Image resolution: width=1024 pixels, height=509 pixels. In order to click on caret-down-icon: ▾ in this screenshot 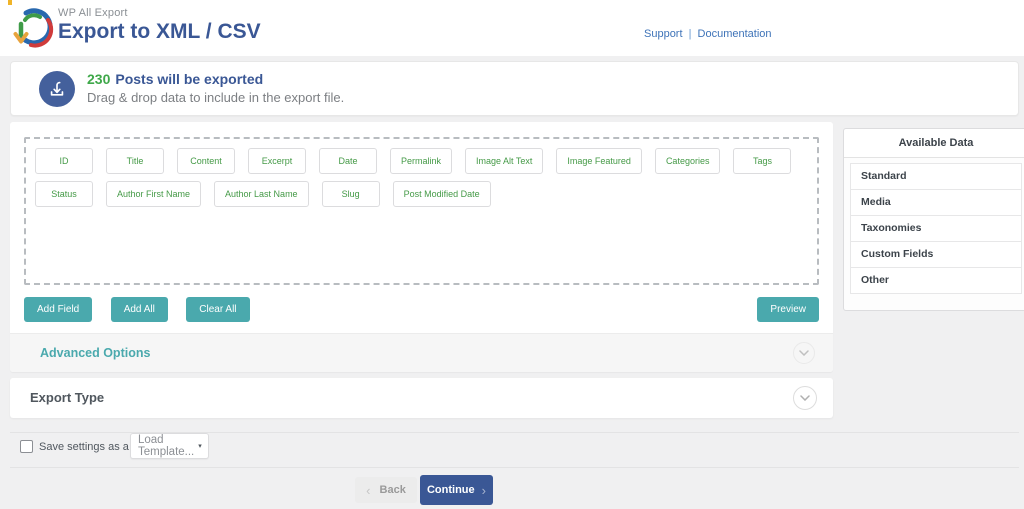, I will do `click(200, 446)`.